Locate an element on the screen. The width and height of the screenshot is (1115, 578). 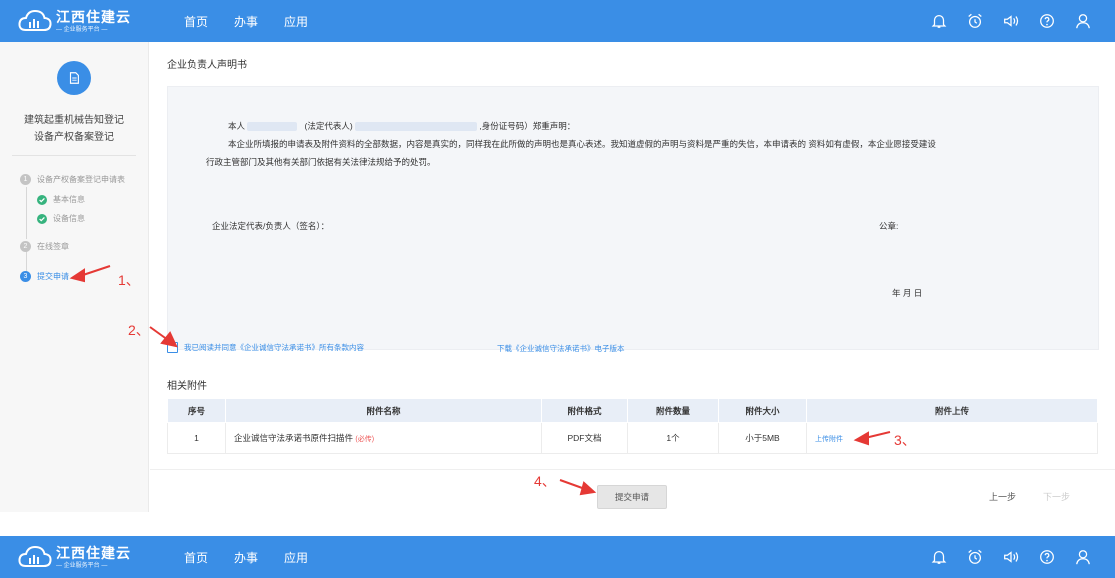
header-tools is located at coordinates (1003, 557).